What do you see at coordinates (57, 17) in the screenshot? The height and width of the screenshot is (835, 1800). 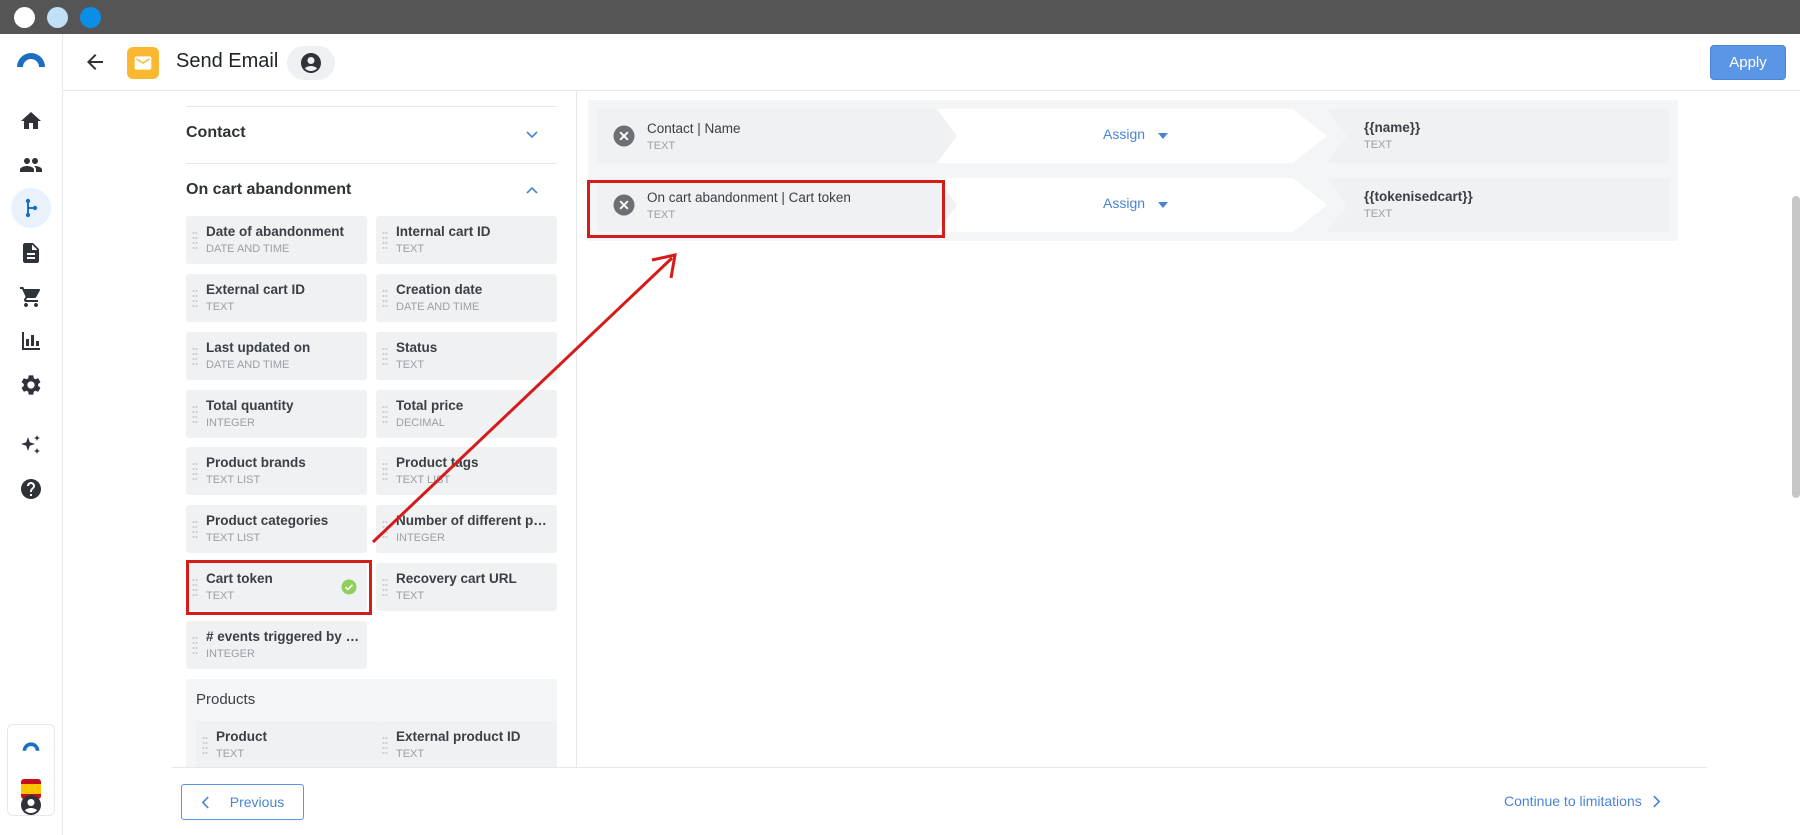 I see `window-minimize-button` at bounding box center [57, 17].